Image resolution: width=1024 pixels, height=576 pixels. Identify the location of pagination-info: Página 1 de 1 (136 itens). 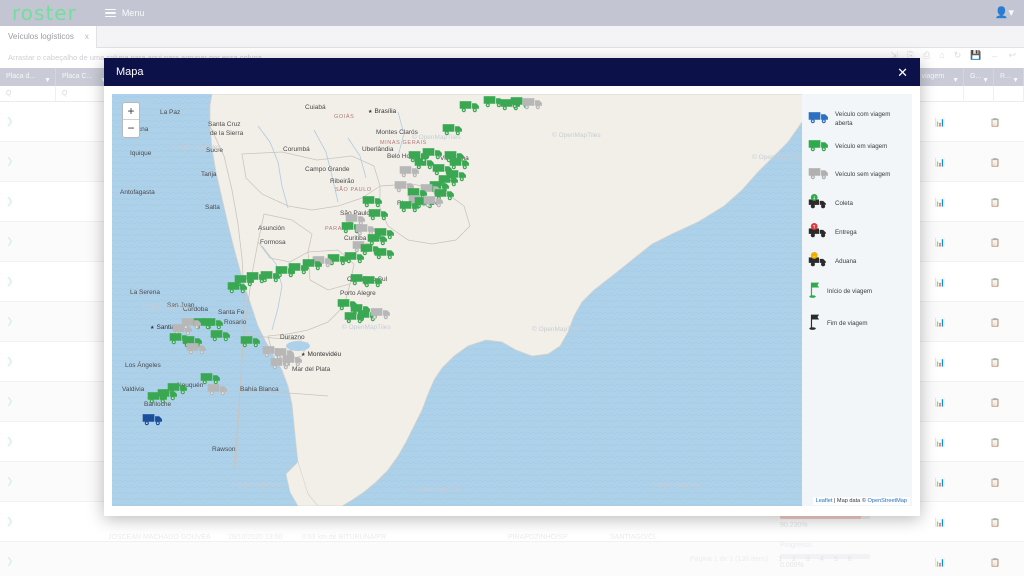
(729, 559).